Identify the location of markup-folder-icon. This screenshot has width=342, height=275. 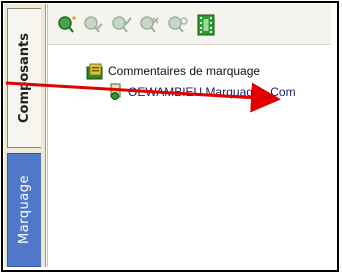
(94, 71).